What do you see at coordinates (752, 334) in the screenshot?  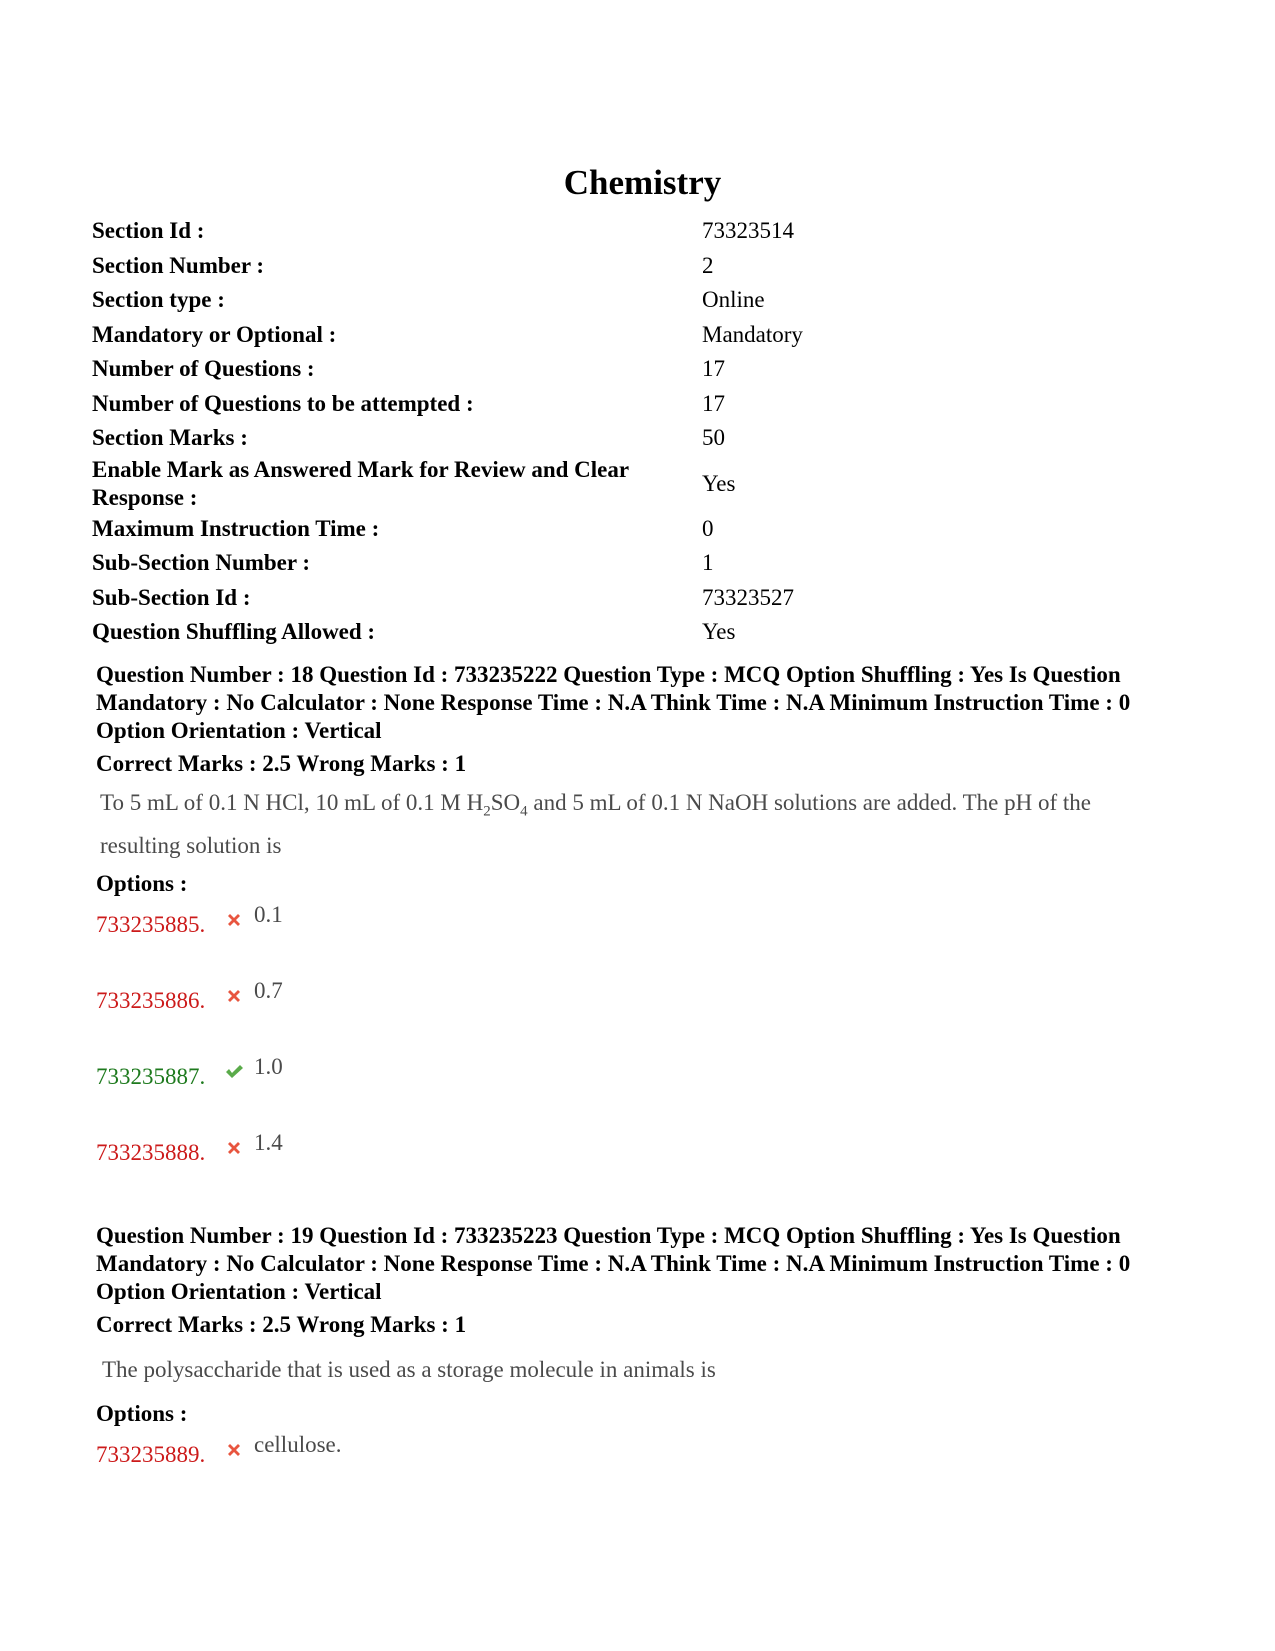 I see `detail-value: Mandatory` at bounding box center [752, 334].